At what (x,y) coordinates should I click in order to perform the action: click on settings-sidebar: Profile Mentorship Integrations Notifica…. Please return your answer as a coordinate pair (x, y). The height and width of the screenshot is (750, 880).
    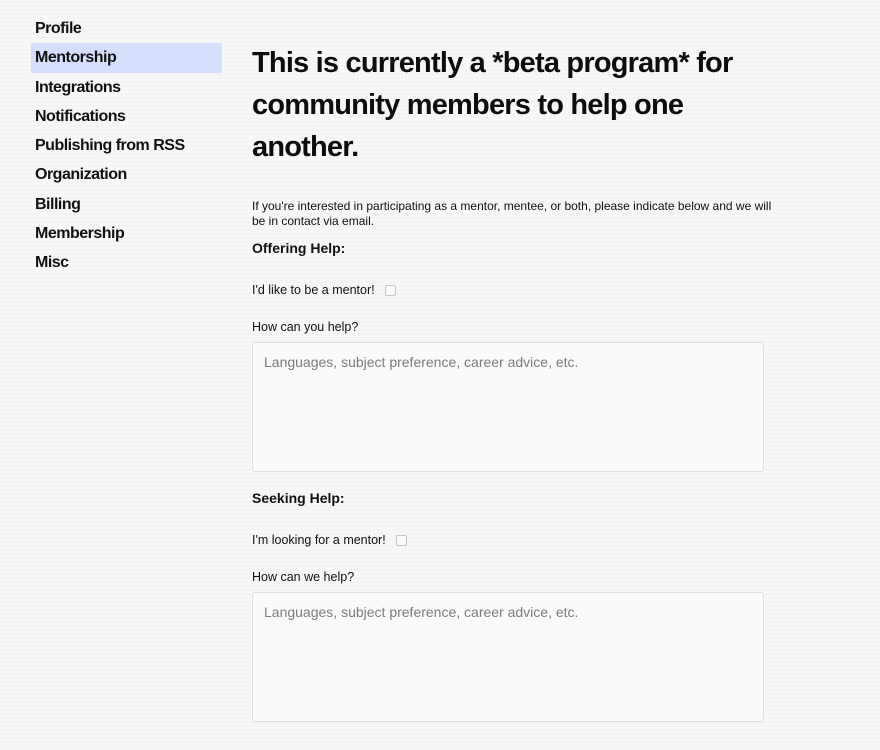
    Looking at the image, I should click on (126, 146).